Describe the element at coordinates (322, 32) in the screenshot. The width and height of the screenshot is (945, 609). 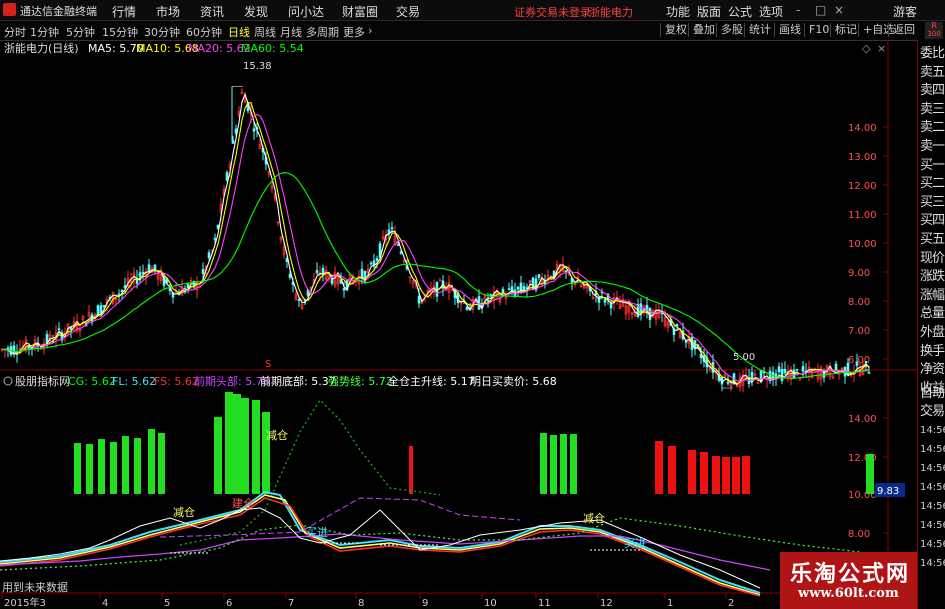
I see `period-multi: 多周期` at that location.